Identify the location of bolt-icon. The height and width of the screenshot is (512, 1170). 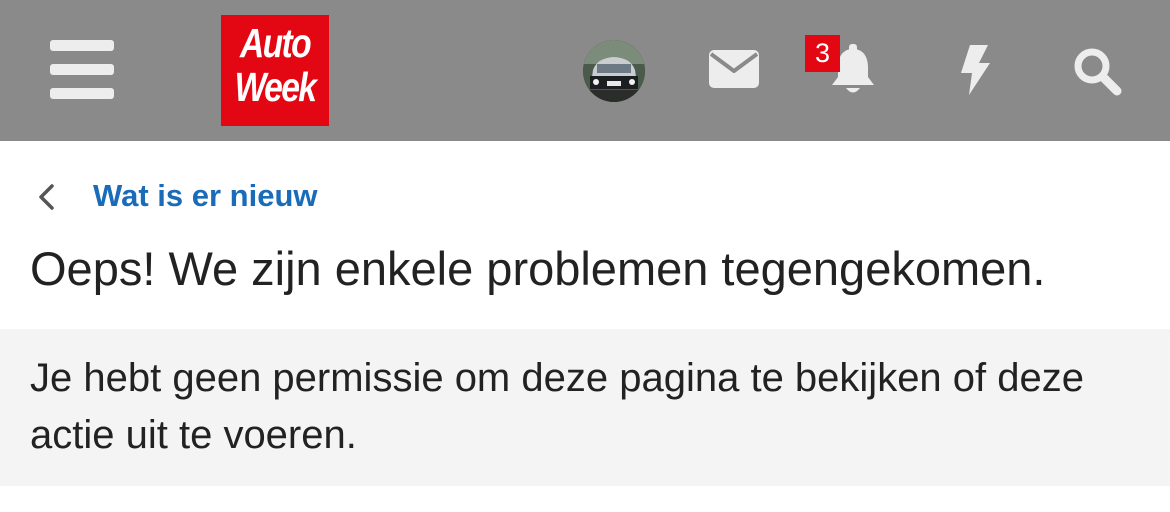
(974, 70).